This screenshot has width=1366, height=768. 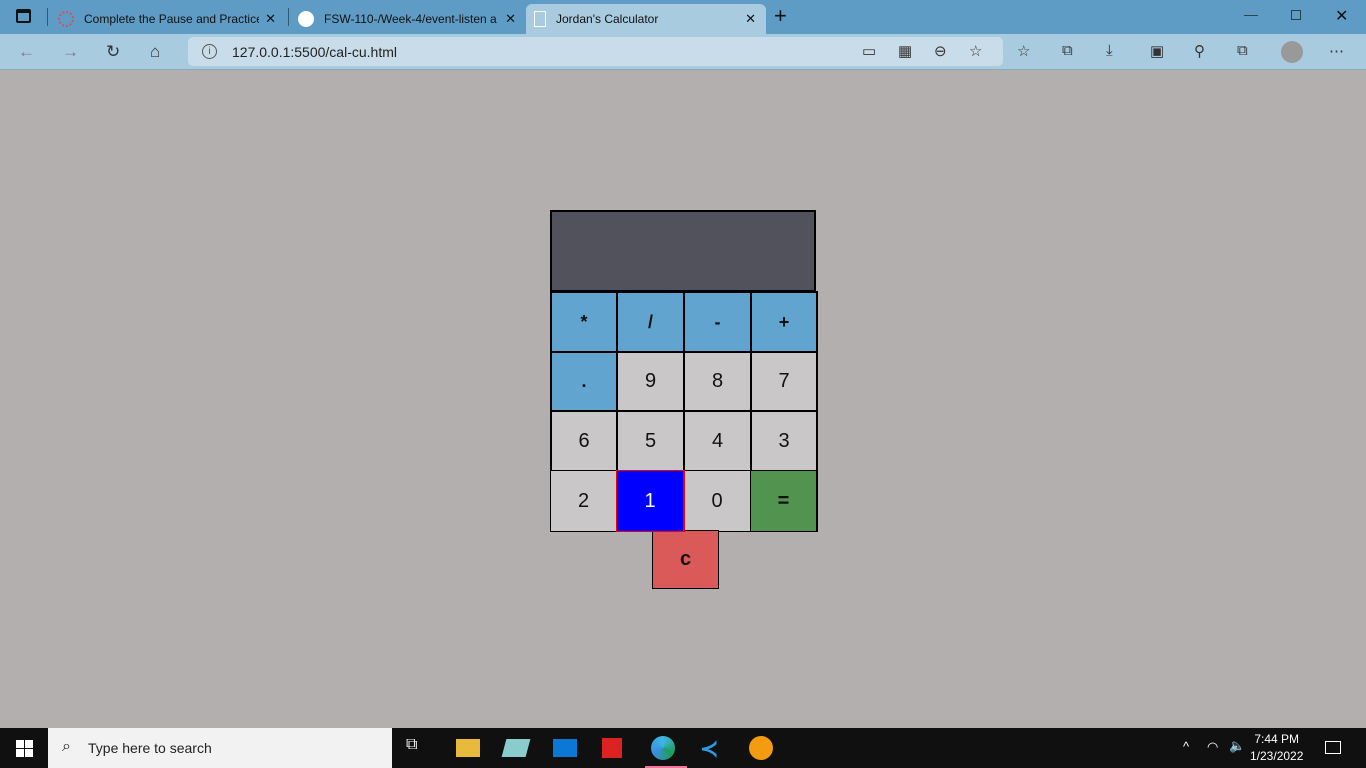 I want to click on clear-button: c, so click(x=685, y=559).